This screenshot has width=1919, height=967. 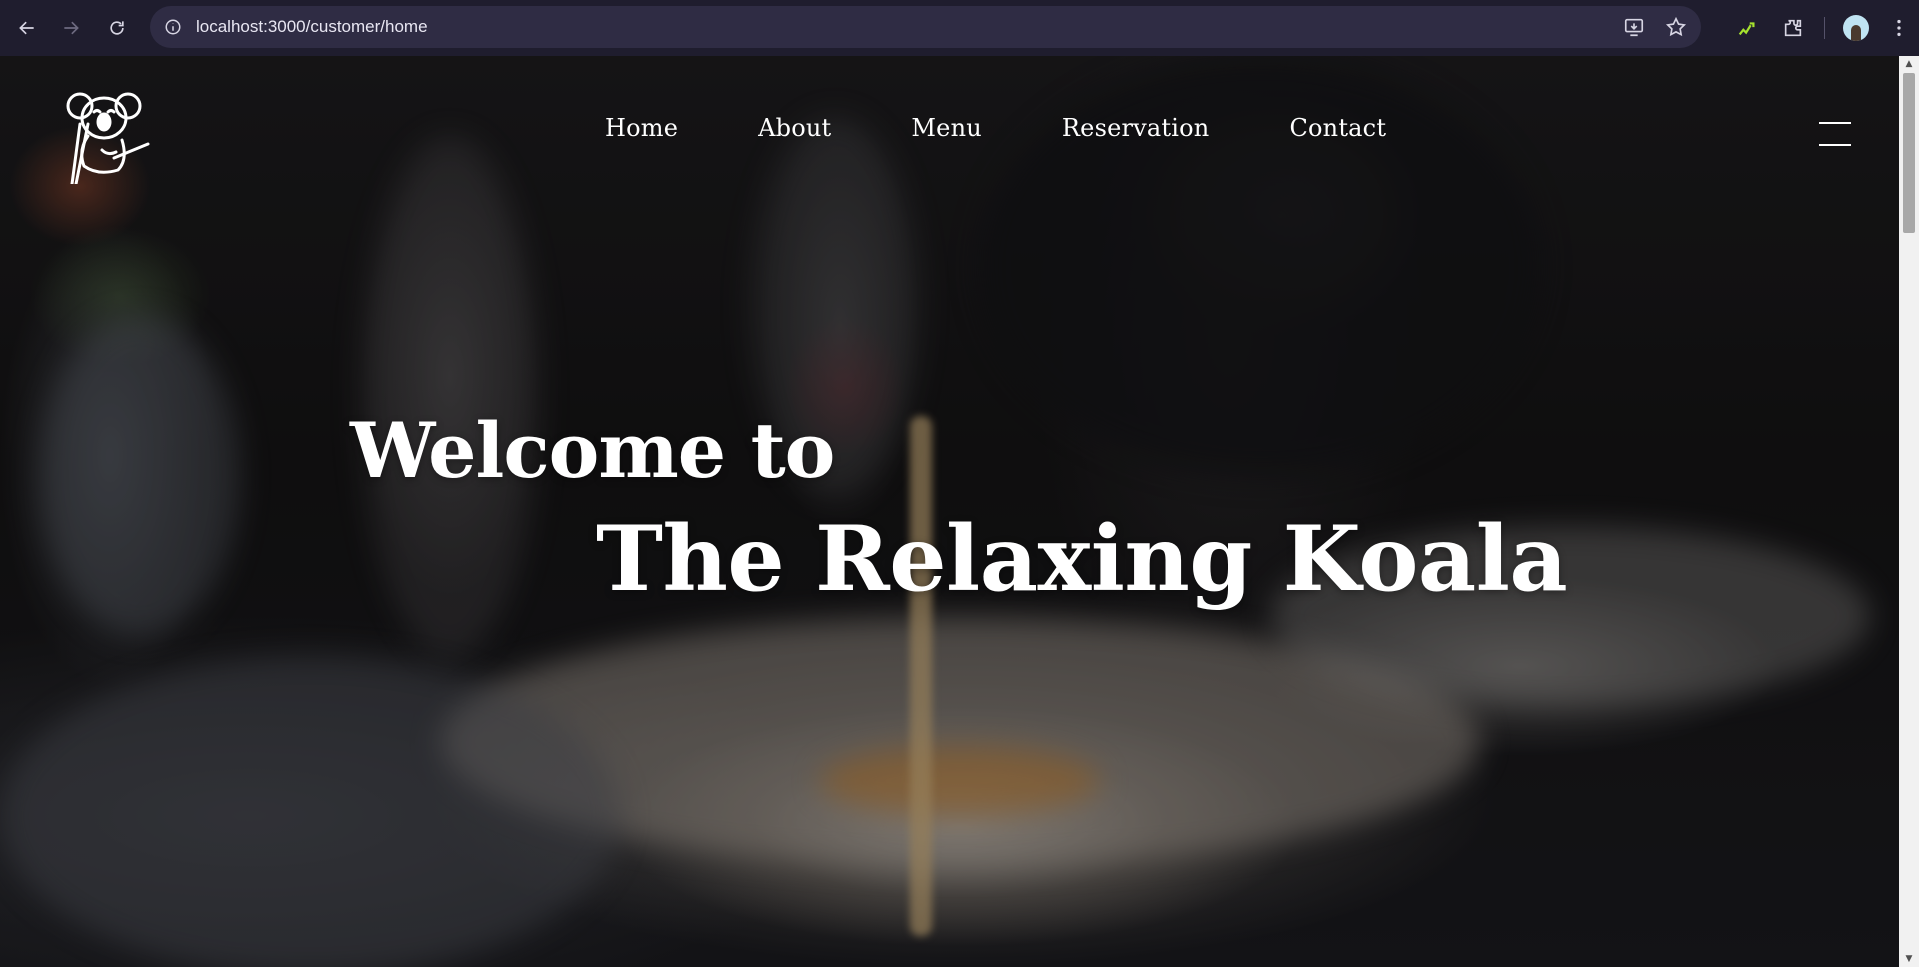 What do you see at coordinates (173, 27) in the screenshot?
I see `site-info-icon` at bounding box center [173, 27].